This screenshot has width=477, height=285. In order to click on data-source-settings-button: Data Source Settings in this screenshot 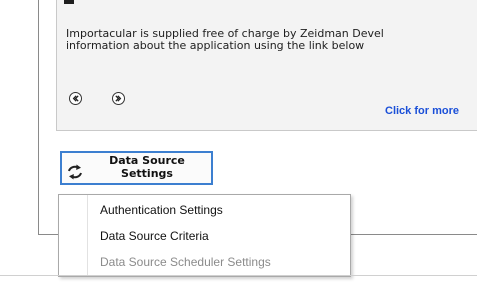, I will do `click(136, 168)`.